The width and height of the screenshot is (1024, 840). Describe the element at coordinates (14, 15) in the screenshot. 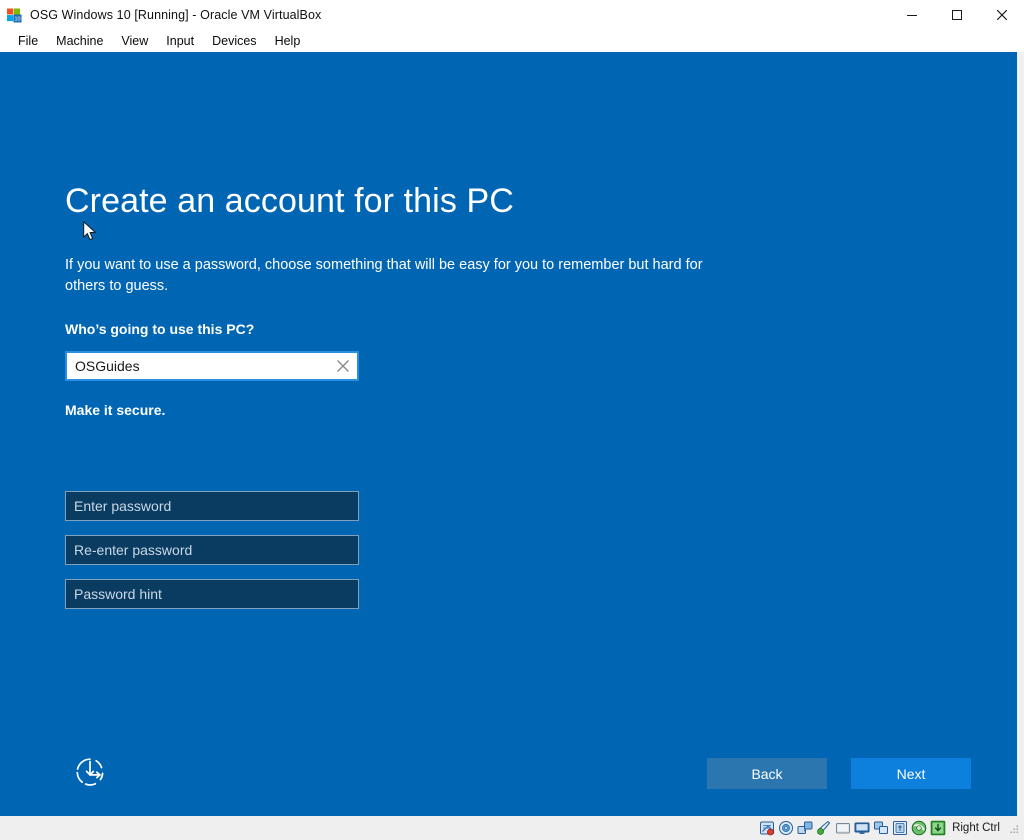

I see `windows10-vm-icon: 10` at that location.